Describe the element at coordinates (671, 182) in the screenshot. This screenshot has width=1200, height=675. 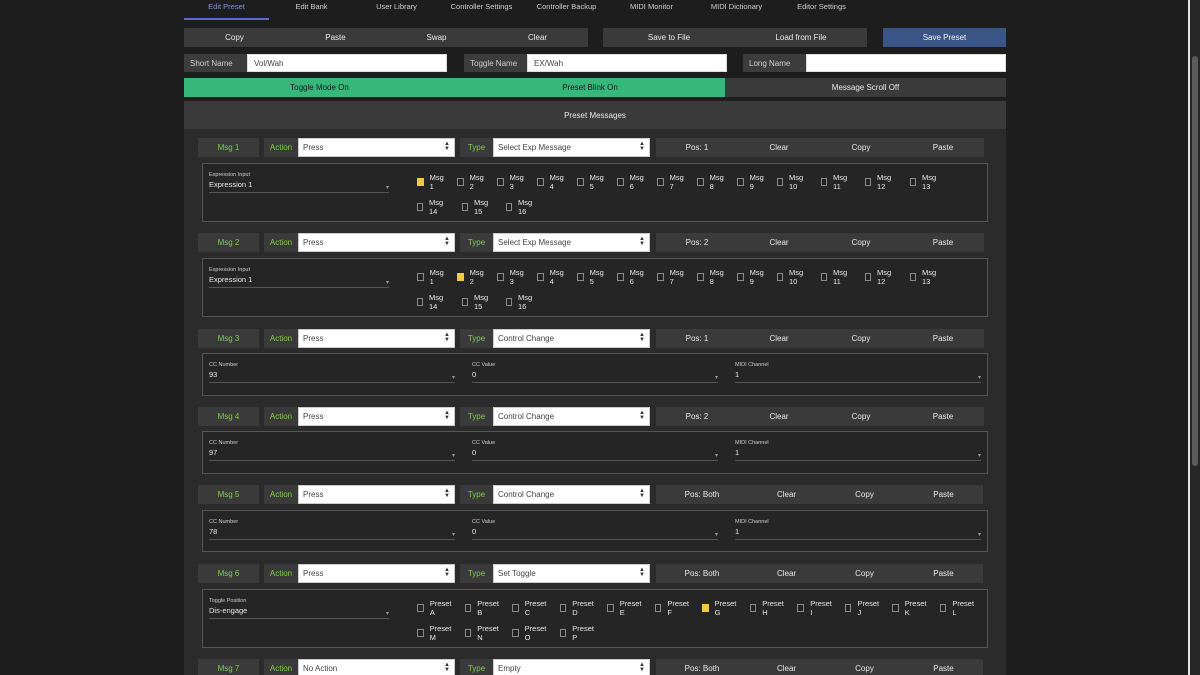
I see `checkbox-item: Msg 7` at that location.